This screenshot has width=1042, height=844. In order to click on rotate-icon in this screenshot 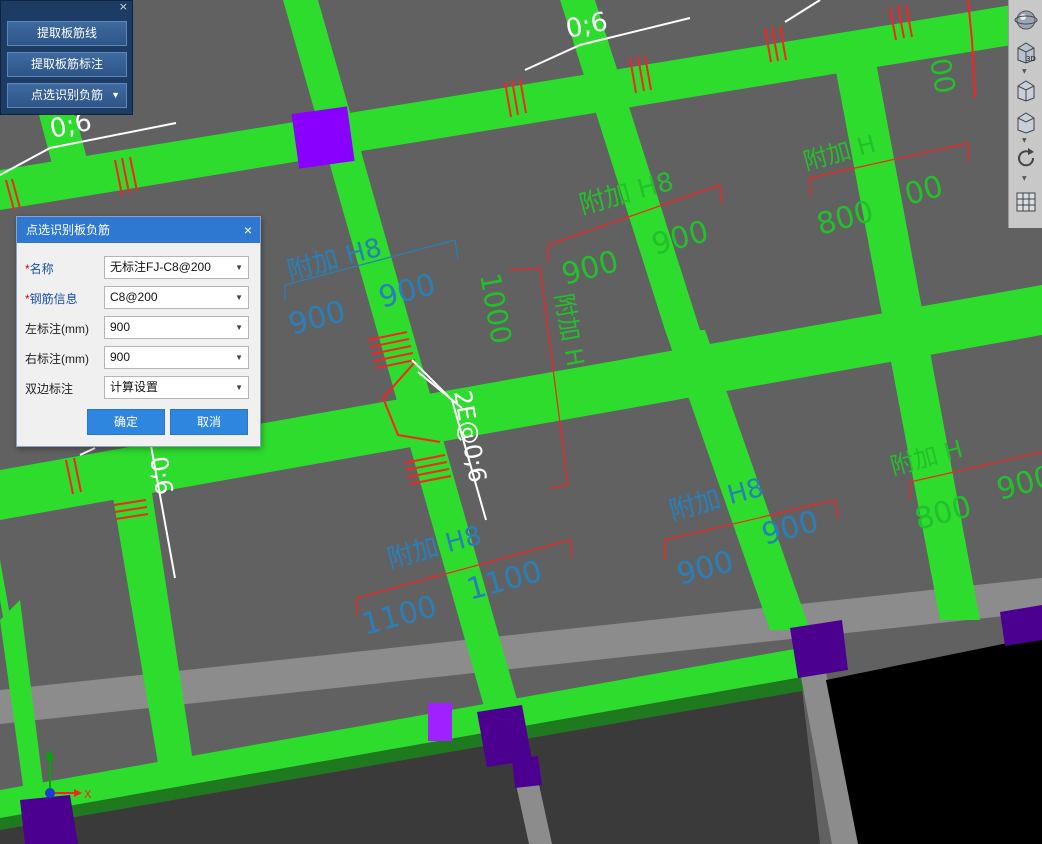, I will do `click(1026, 158)`.